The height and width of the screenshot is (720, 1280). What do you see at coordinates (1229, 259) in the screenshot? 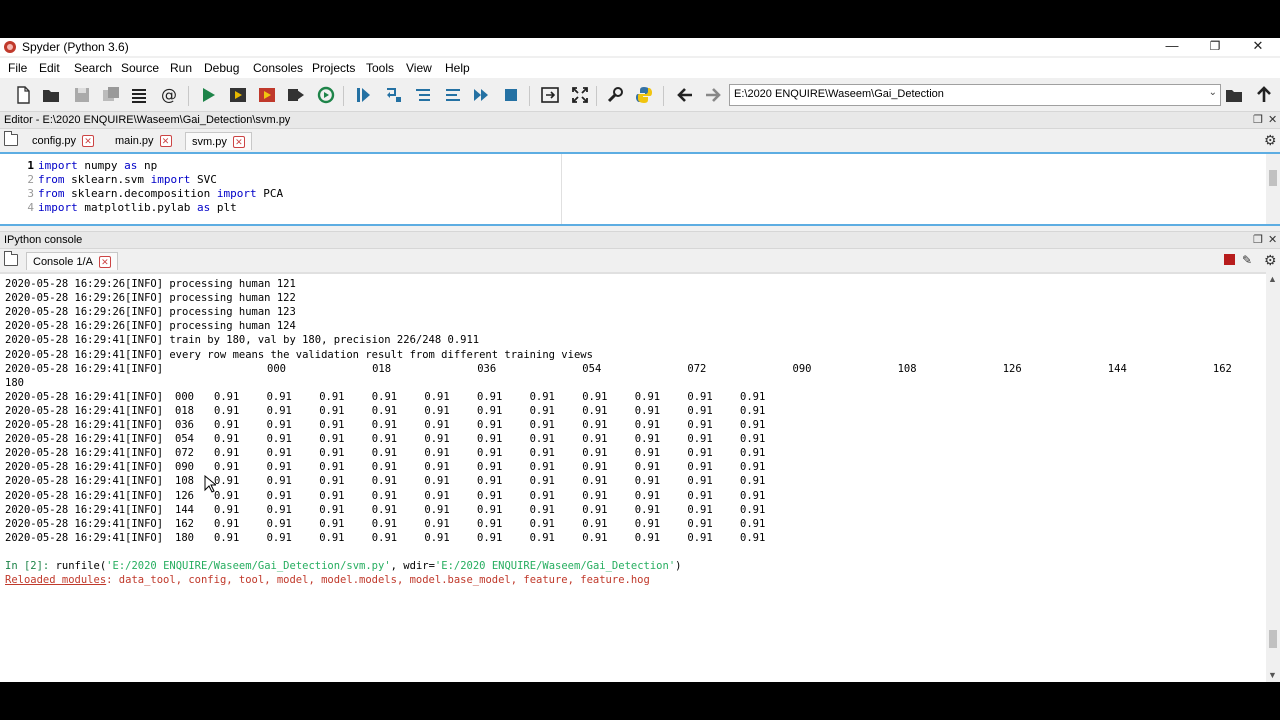
I see `stop-kernel-icon` at bounding box center [1229, 259].